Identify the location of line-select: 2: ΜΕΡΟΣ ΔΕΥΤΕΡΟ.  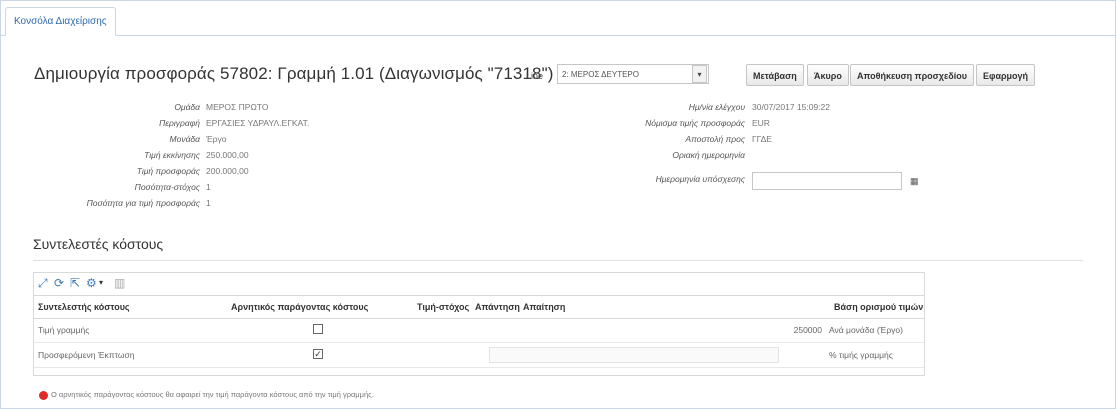
(633, 74).